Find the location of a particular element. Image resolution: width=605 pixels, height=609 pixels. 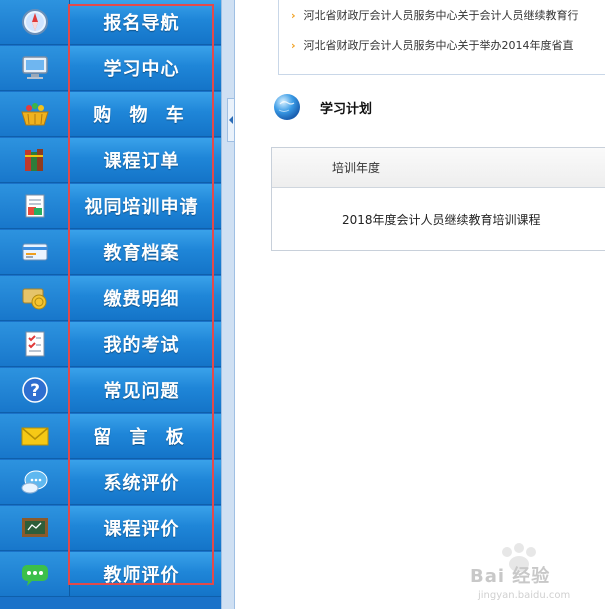

sidebar-item-label: 课程订单 is located at coordinates (141, 161).